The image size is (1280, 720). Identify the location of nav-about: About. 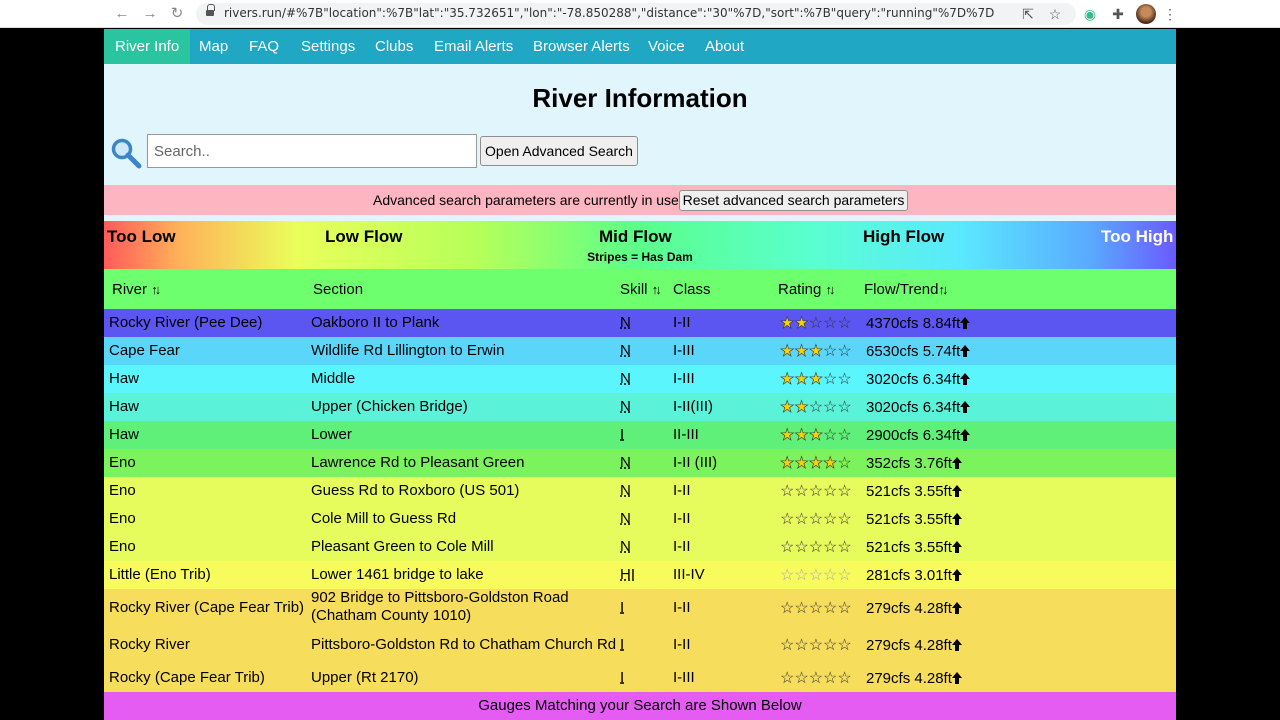
(724, 46).